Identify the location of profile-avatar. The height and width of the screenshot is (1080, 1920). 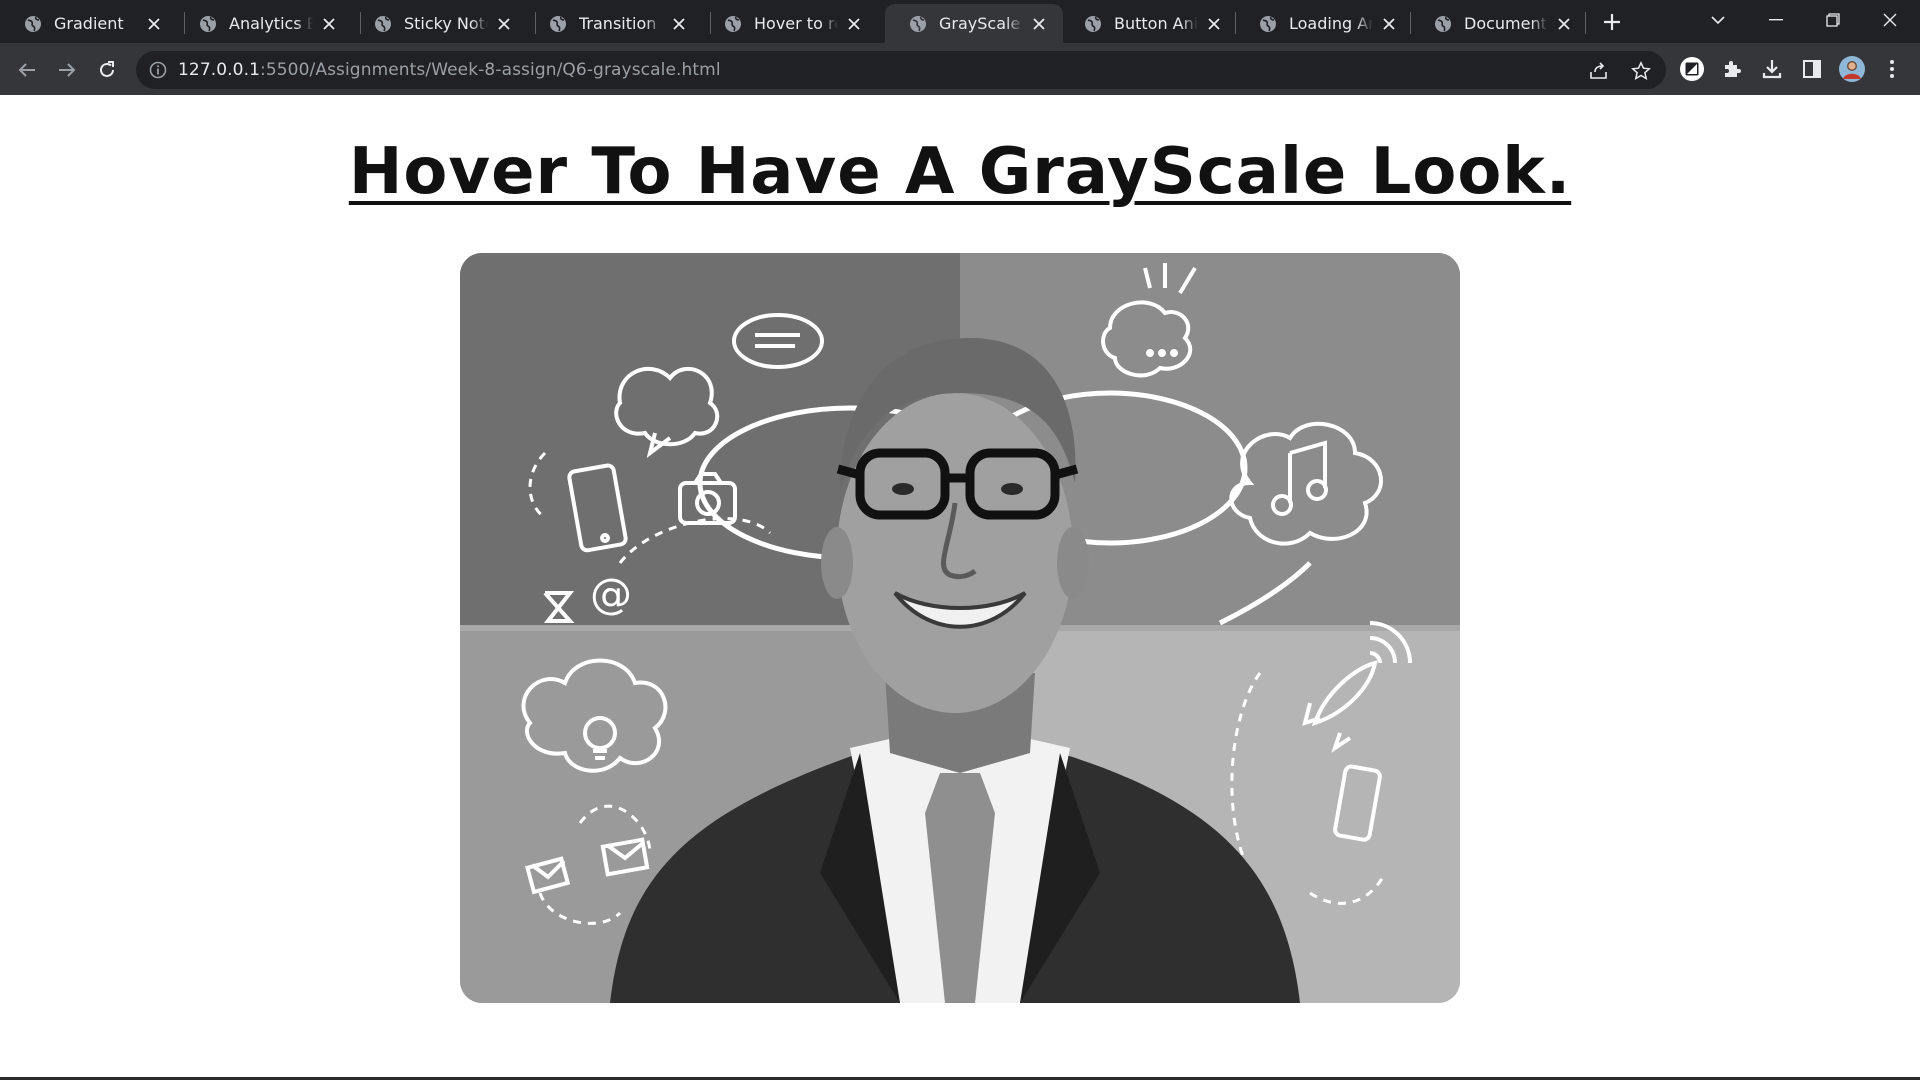
(1852, 69).